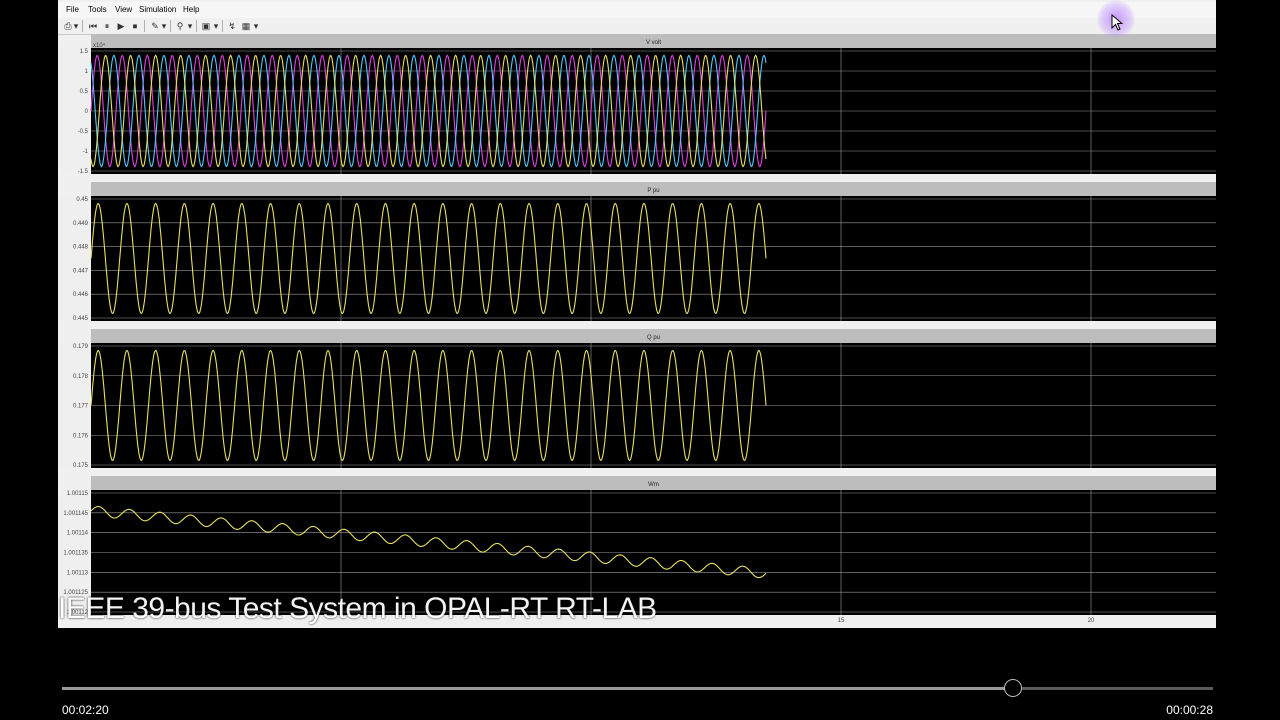 This screenshot has width=1280, height=720. What do you see at coordinates (637, 26) in the screenshot?
I see `toolbar: ⎙ ▾ ⏮ ⏸ ▶ ⏹ ✎ ▾ ⚲ ▾ ▣ ▾ ↯ ▦ ▾` at bounding box center [637, 26].